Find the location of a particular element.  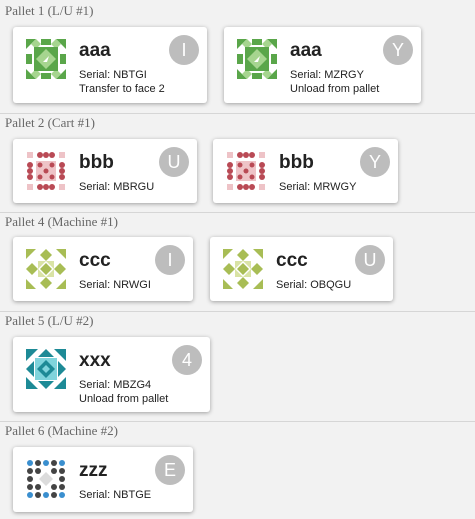

part-name: xxx is located at coordinates (95, 360).